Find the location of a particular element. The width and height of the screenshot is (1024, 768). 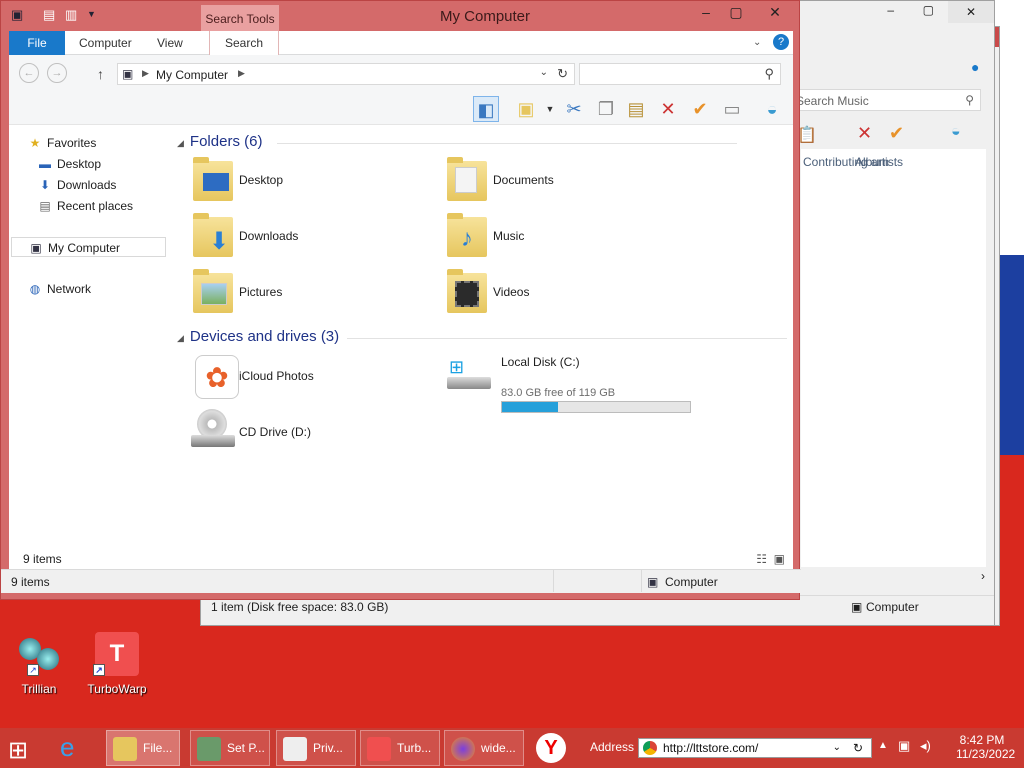

nav-desktop: ▬ Desktop is located at coordinates (69, 164).